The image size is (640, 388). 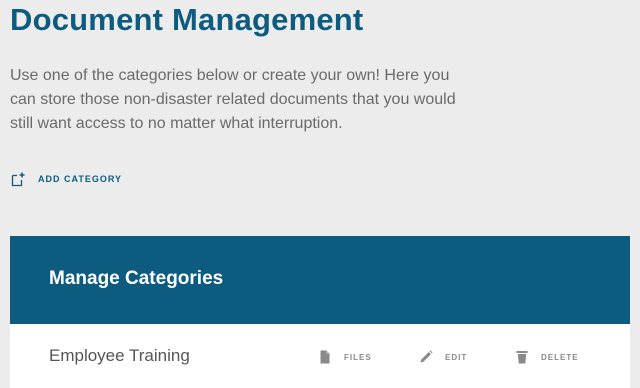 What do you see at coordinates (80, 179) in the screenshot?
I see `add-category-label: ADD CATEGORY` at bounding box center [80, 179].